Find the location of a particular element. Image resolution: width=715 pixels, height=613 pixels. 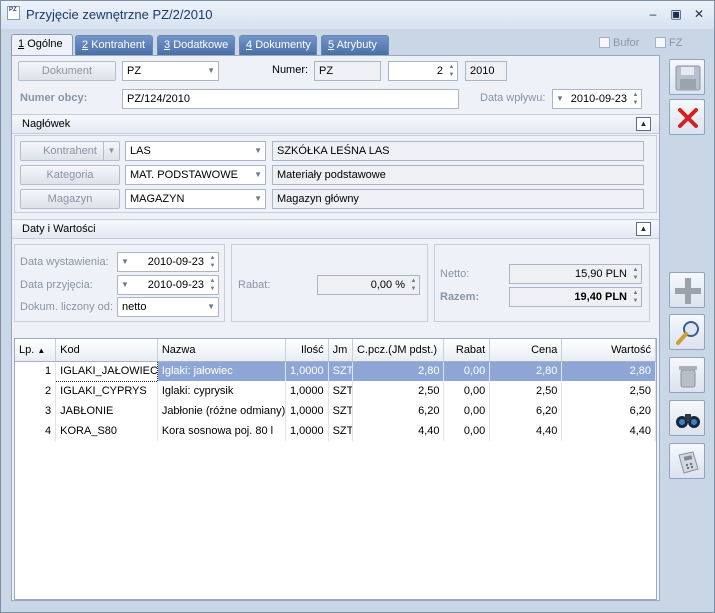

col-cena-poczatkowa: C.pcz.(JM pdst.) is located at coordinates (398, 350).